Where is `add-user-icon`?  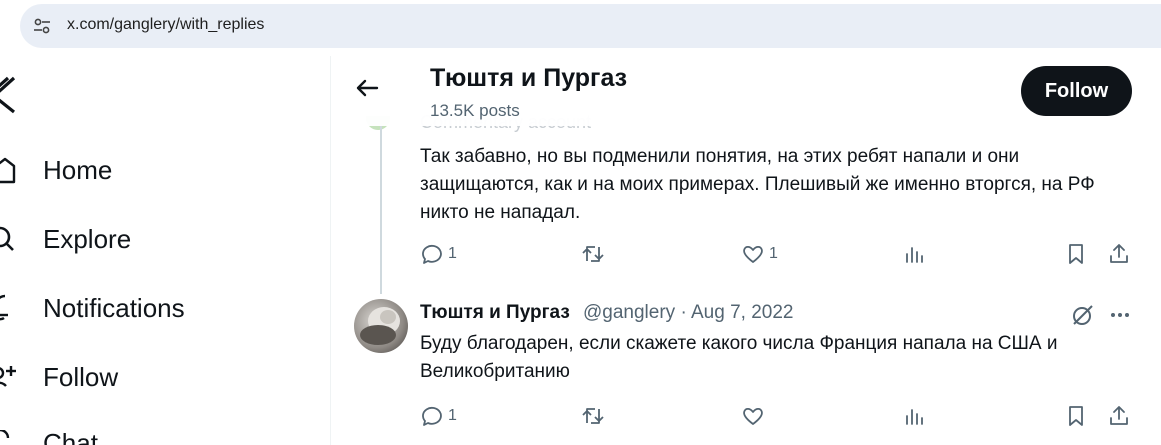 add-user-icon is located at coordinates (8, 376).